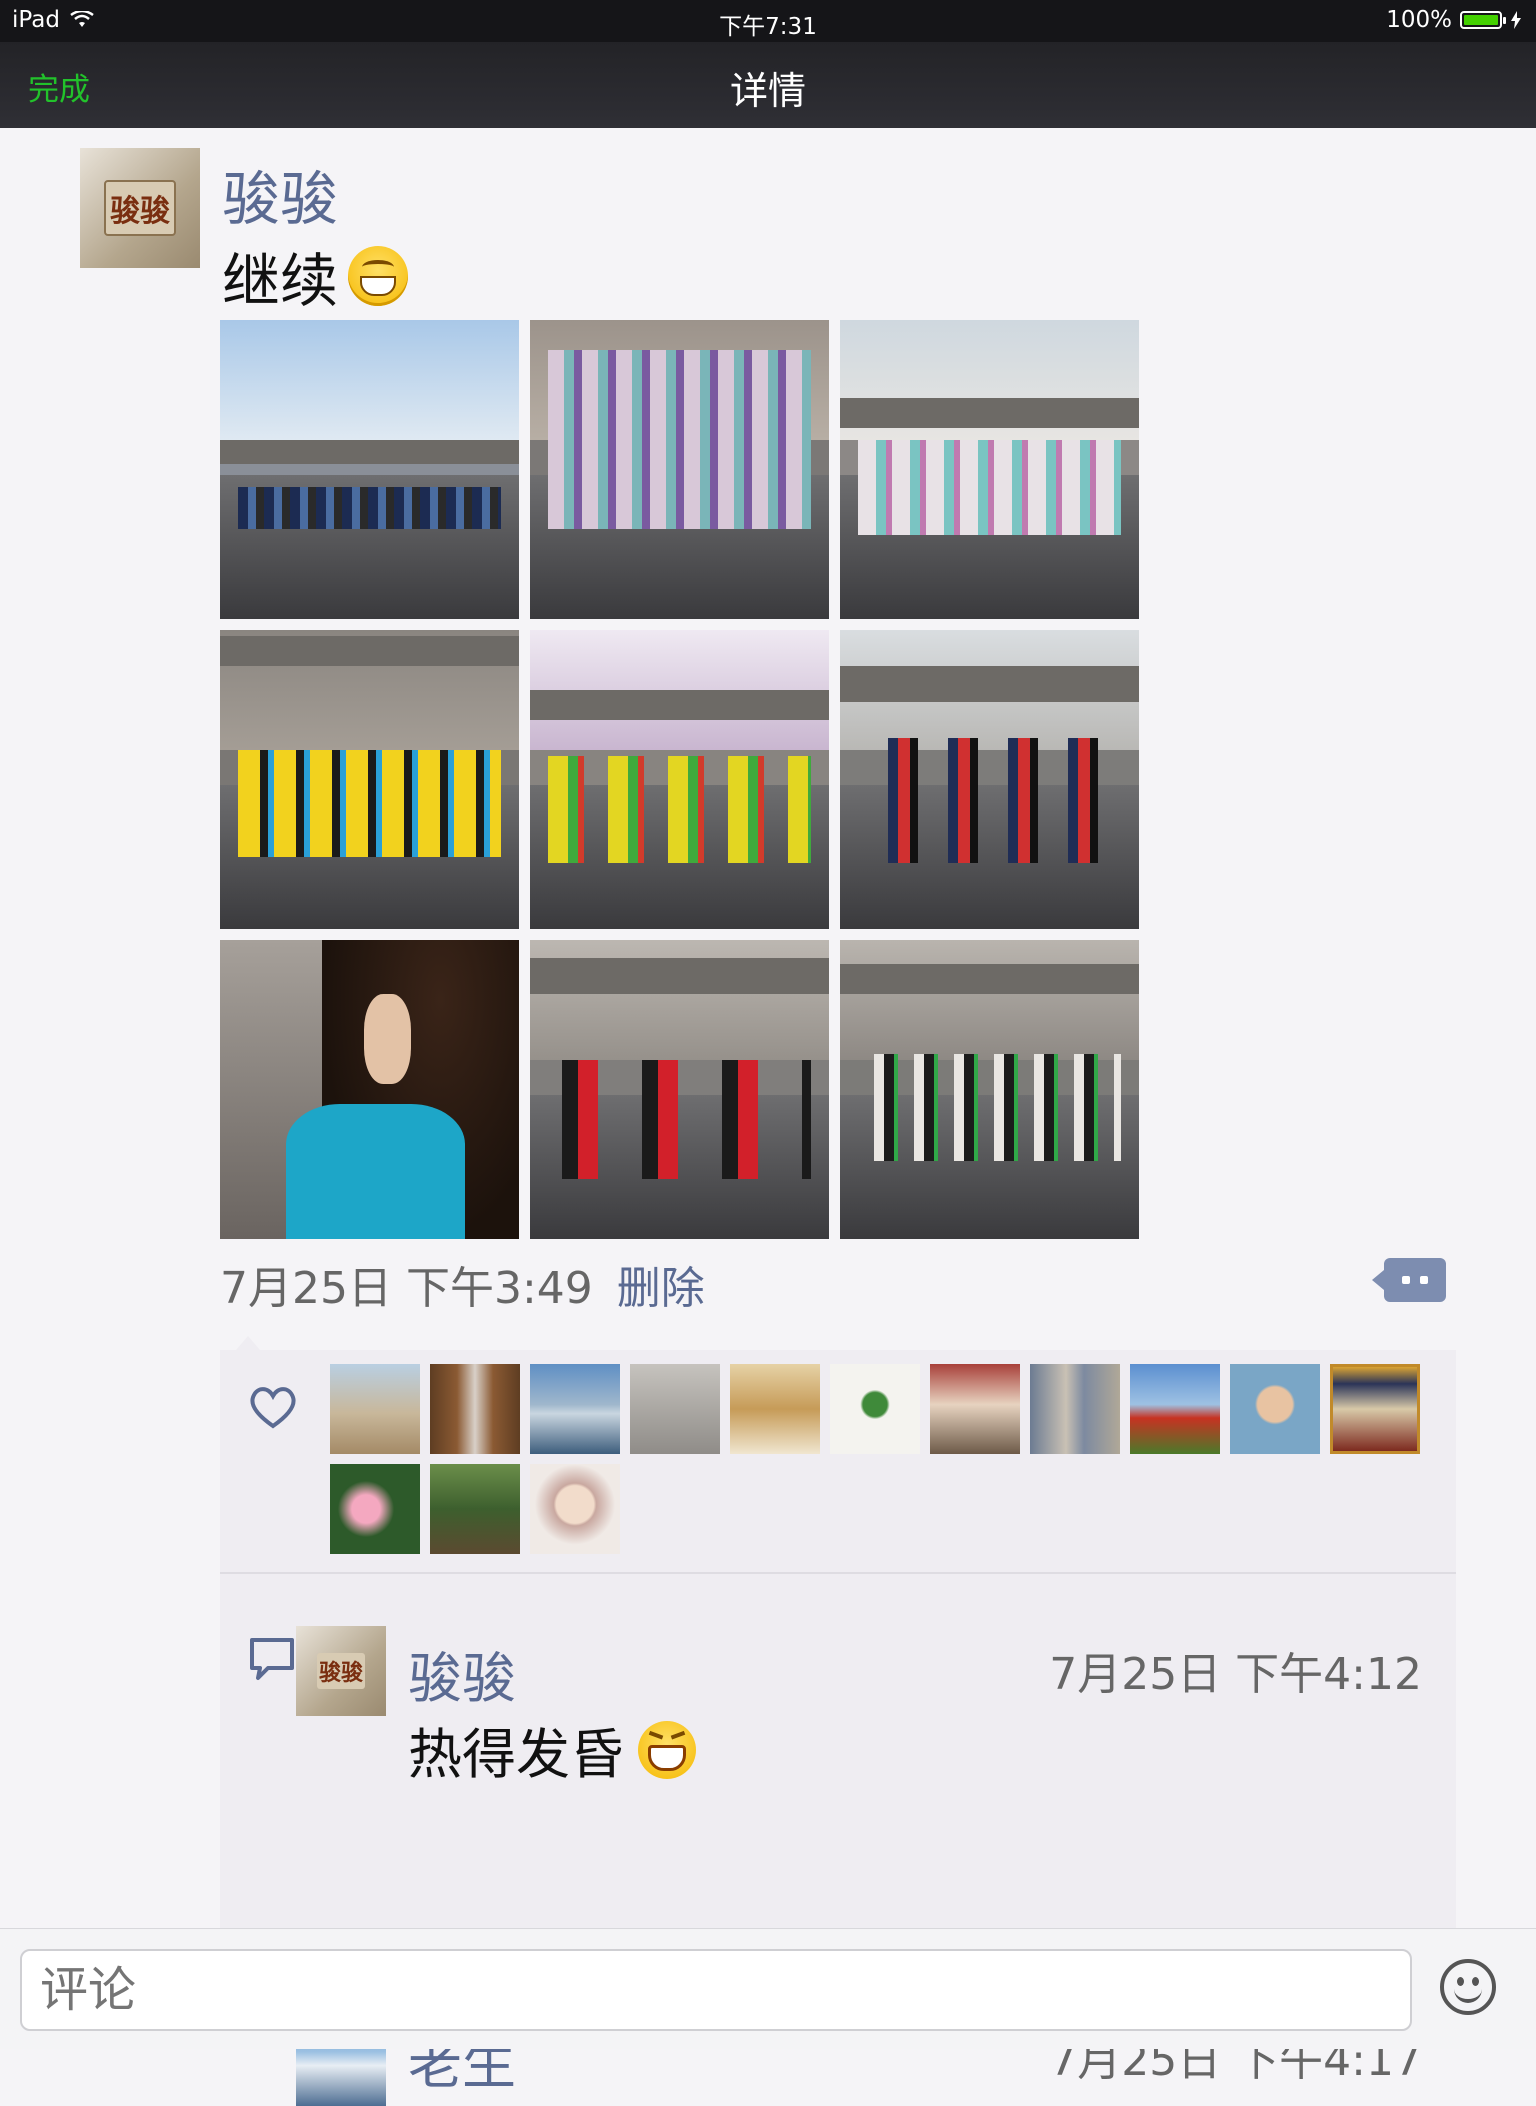  I want to click on status-bar: iPad 下午7:31 100%, so click(768, 21).